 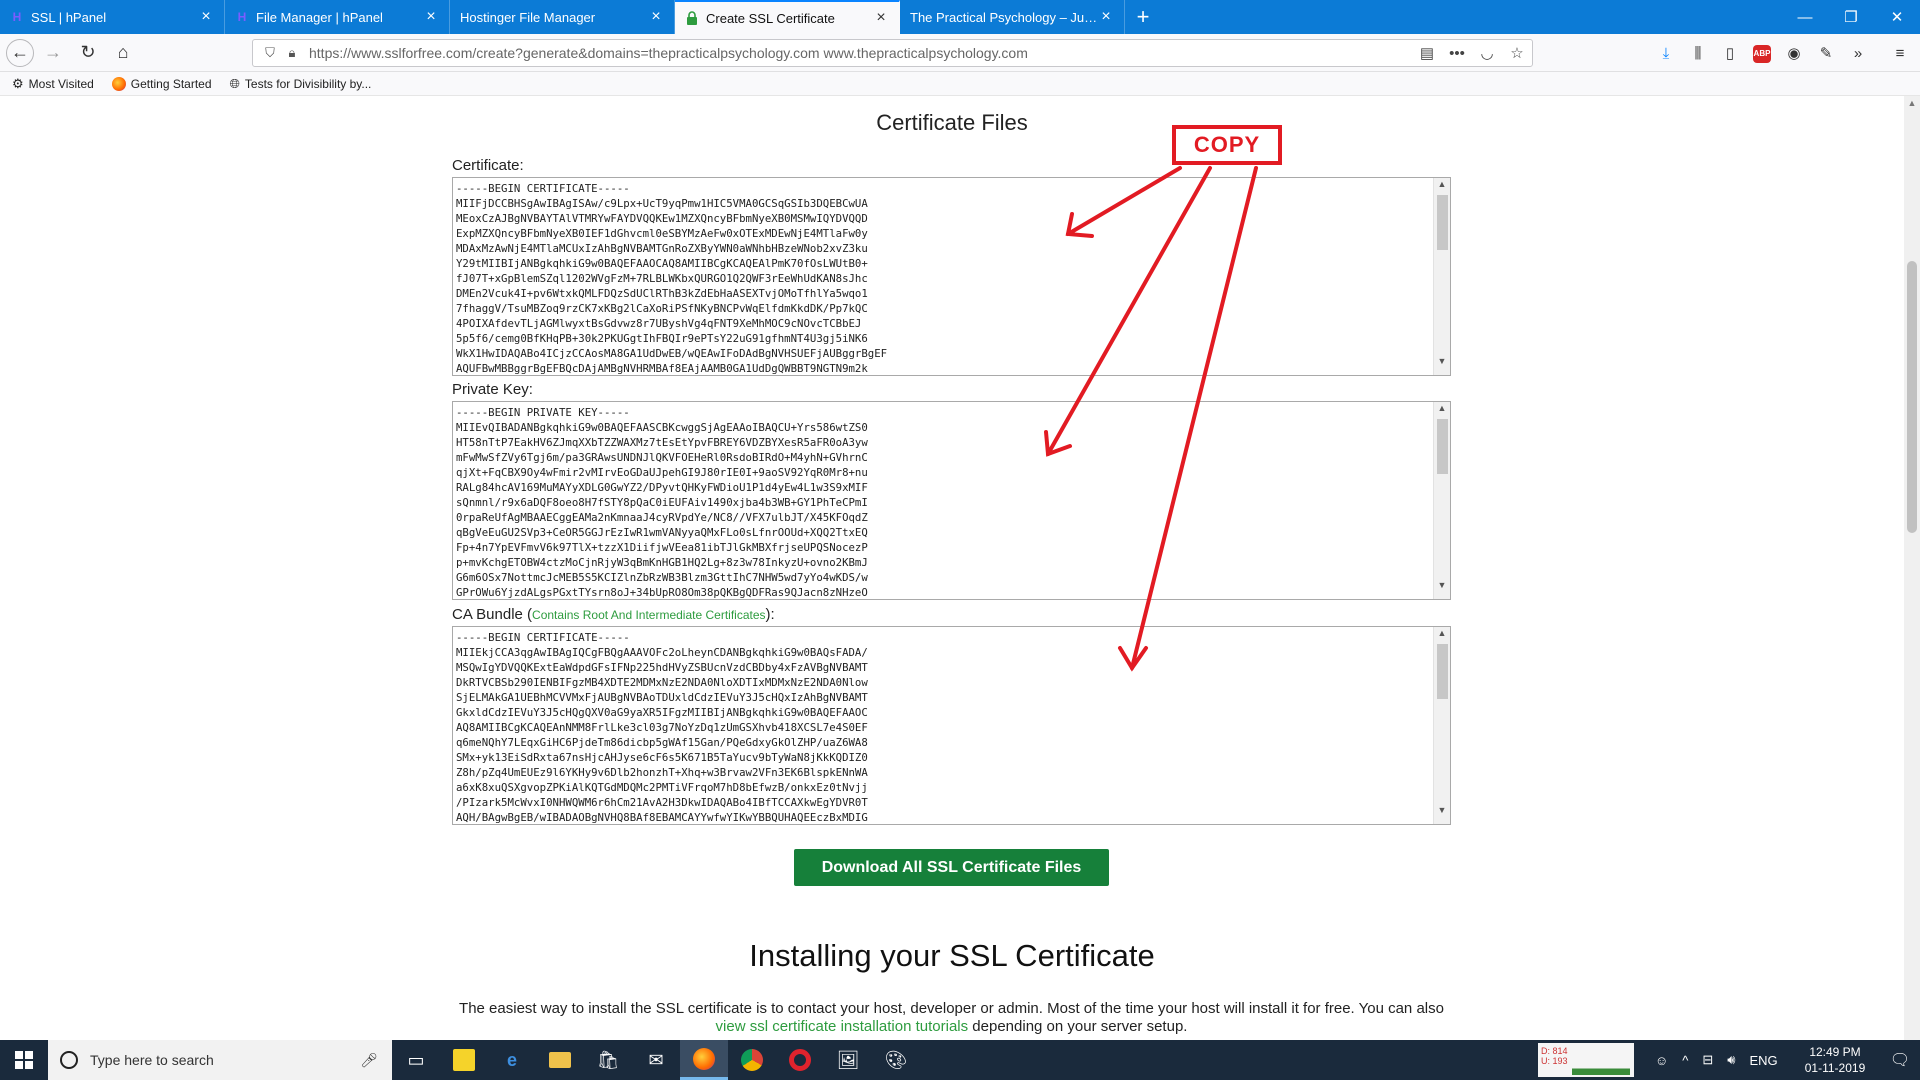 What do you see at coordinates (1457, 53) in the screenshot?
I see `page-actions-icon: •••` at bounding box center [1457, 53].